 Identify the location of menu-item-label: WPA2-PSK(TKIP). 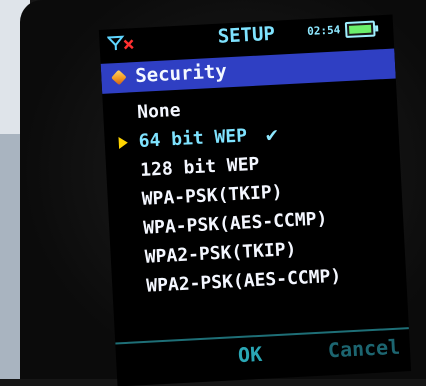
(220, 253).